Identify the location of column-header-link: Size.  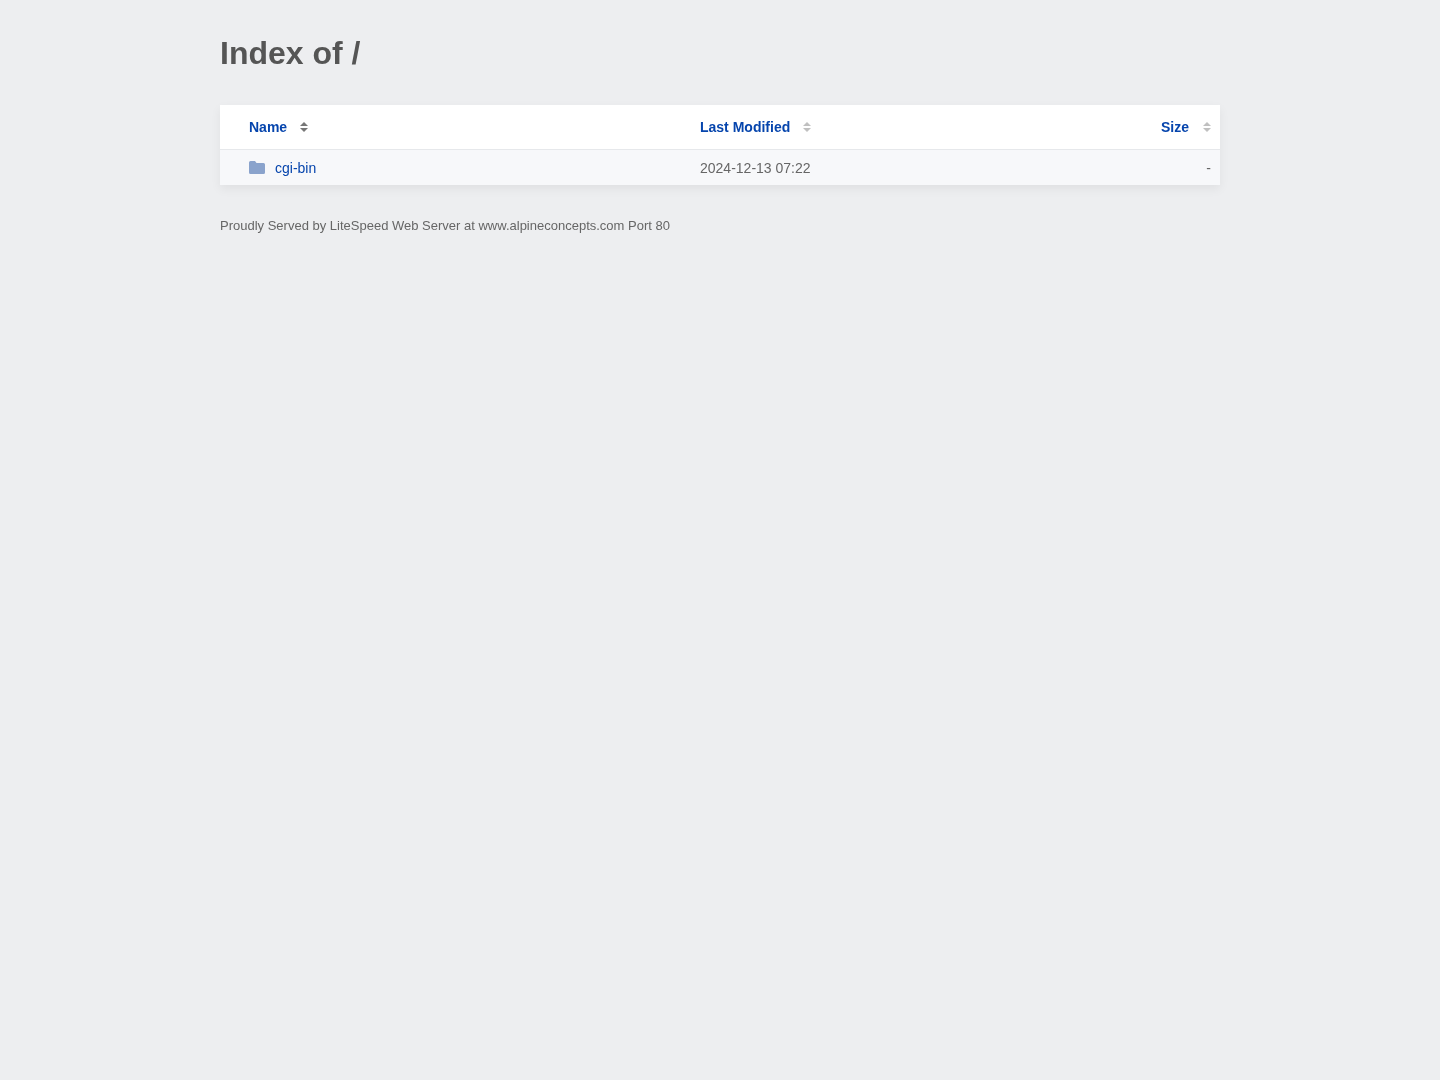
(1175, 127).